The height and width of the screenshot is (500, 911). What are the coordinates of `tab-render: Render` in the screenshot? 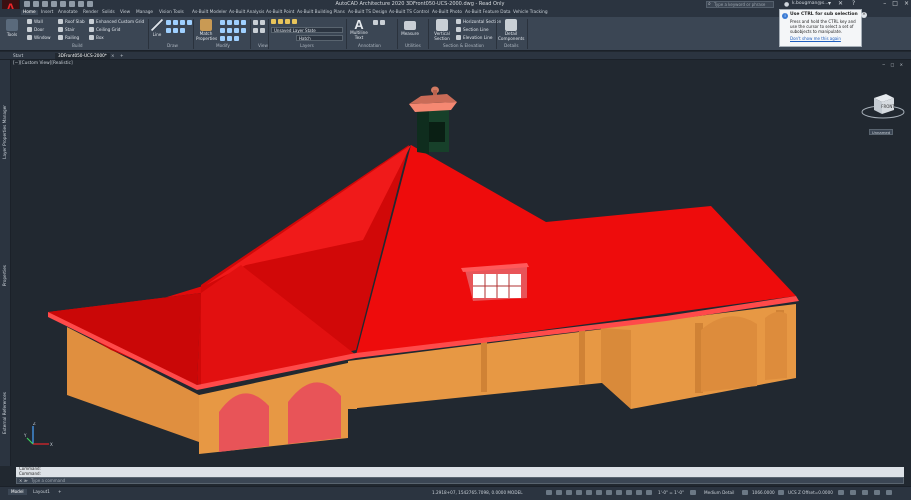 It's located at (90, 12).